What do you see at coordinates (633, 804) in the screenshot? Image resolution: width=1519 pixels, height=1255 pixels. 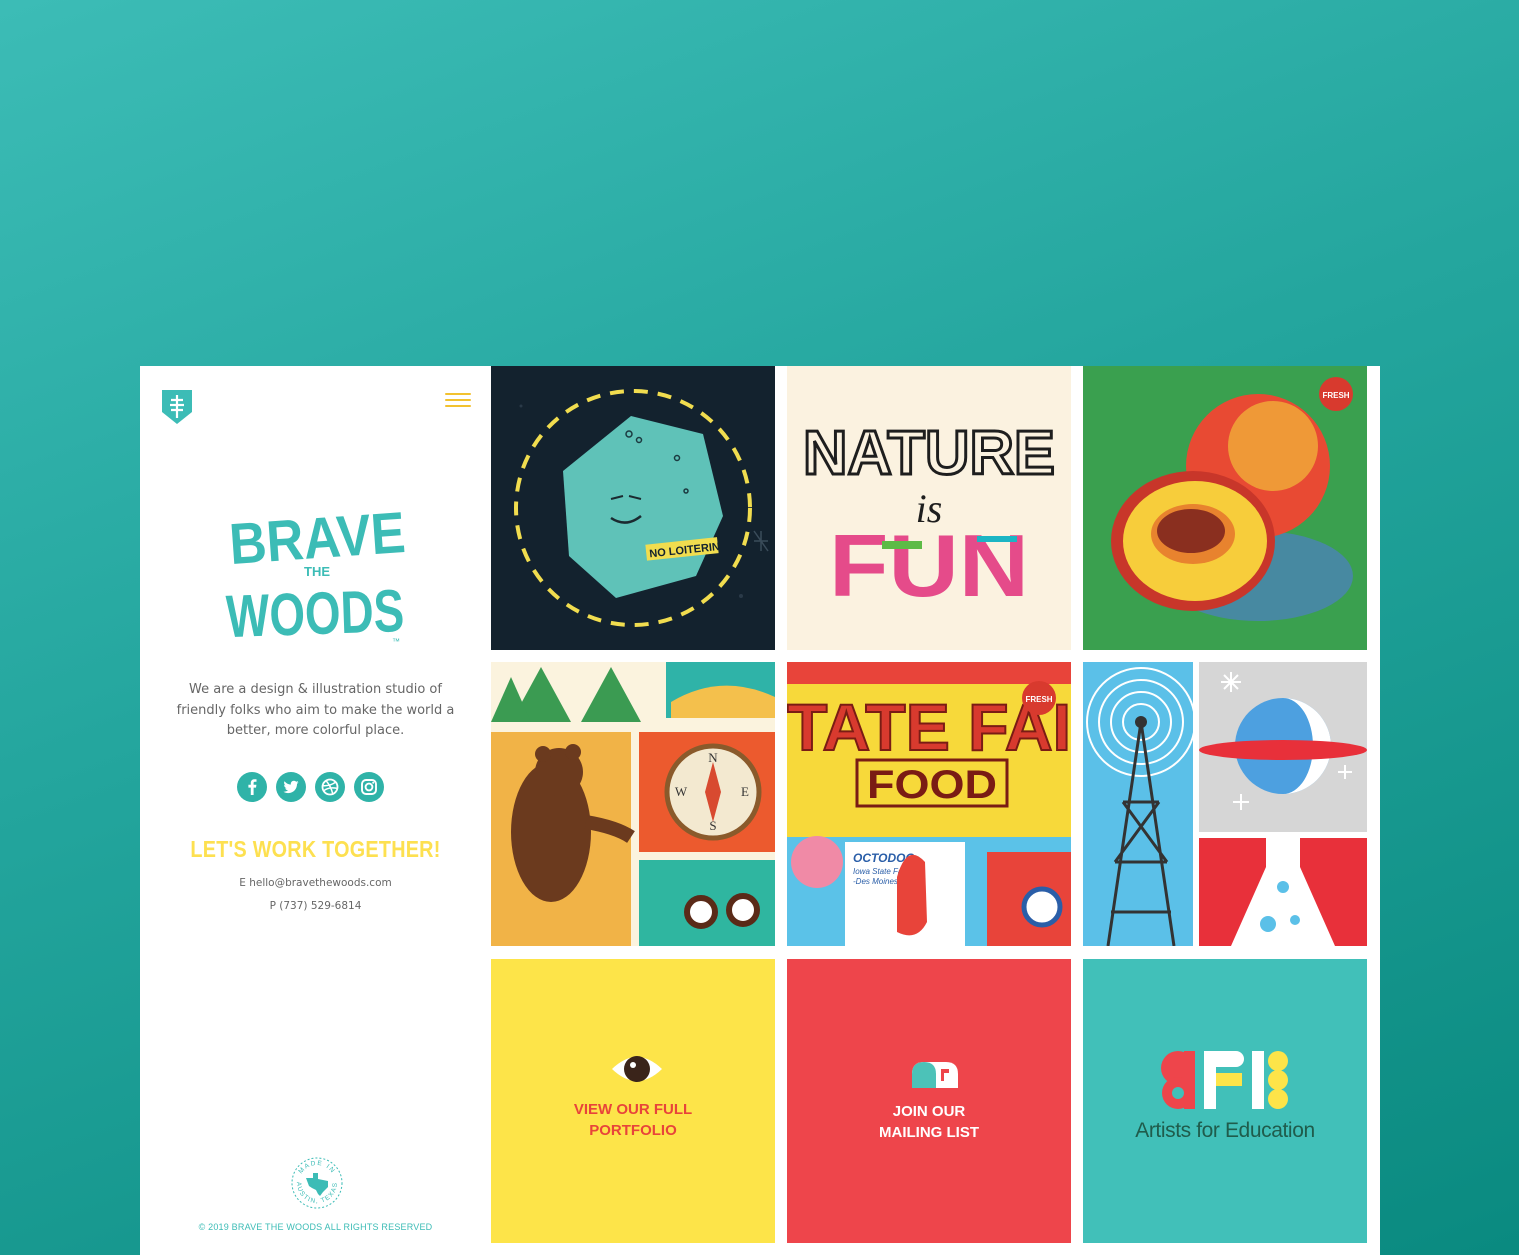 I see `tile-bear-compass: N W E S` at bounding box center [633, 804].